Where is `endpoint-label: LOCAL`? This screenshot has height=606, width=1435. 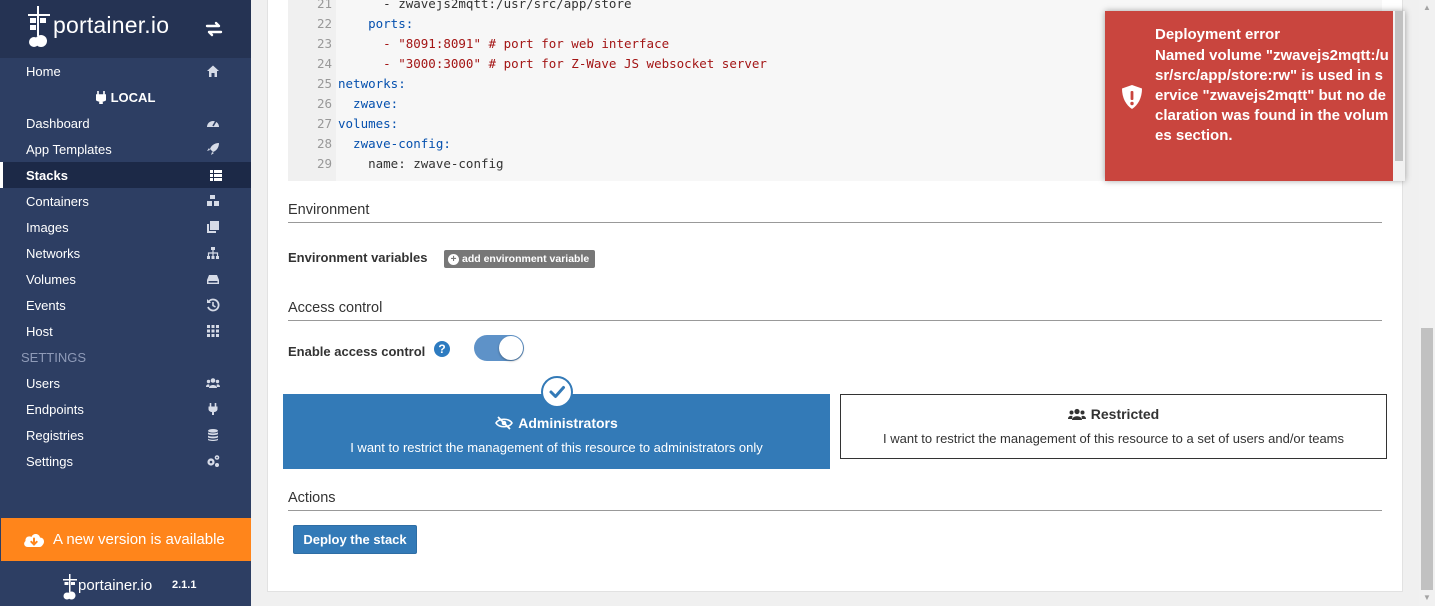
endpoint-label: LOCAL is located at coordinates (125, 97).